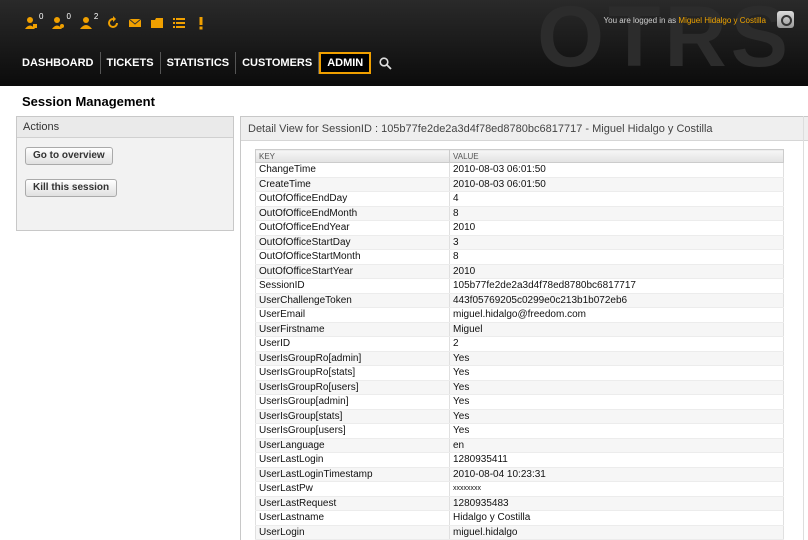  What do you see at coordinates (519, 358) in the screenshot?
I see `table-row: UserIsGroupRo[admin] Yes` at bounding box center [519, 358].